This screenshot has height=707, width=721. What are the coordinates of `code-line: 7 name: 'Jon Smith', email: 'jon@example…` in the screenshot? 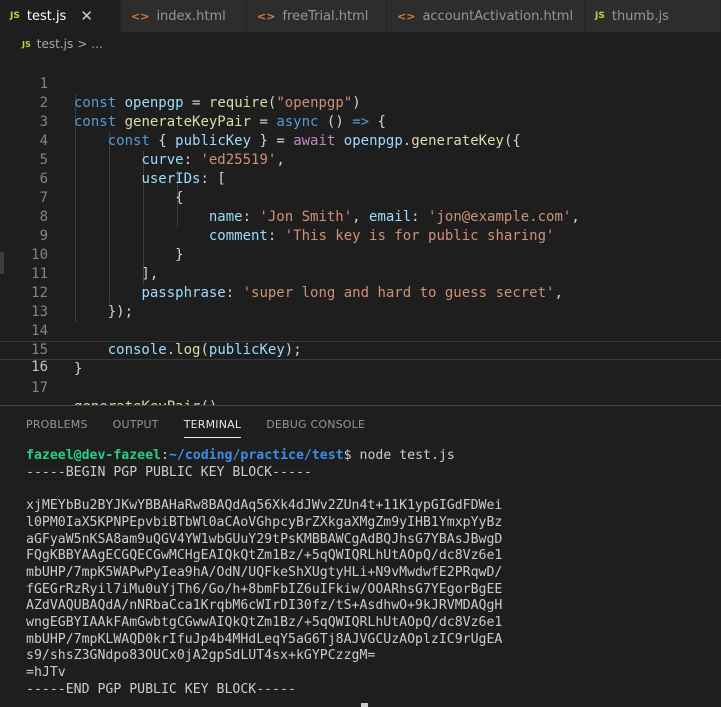 It's located at (360, 197).